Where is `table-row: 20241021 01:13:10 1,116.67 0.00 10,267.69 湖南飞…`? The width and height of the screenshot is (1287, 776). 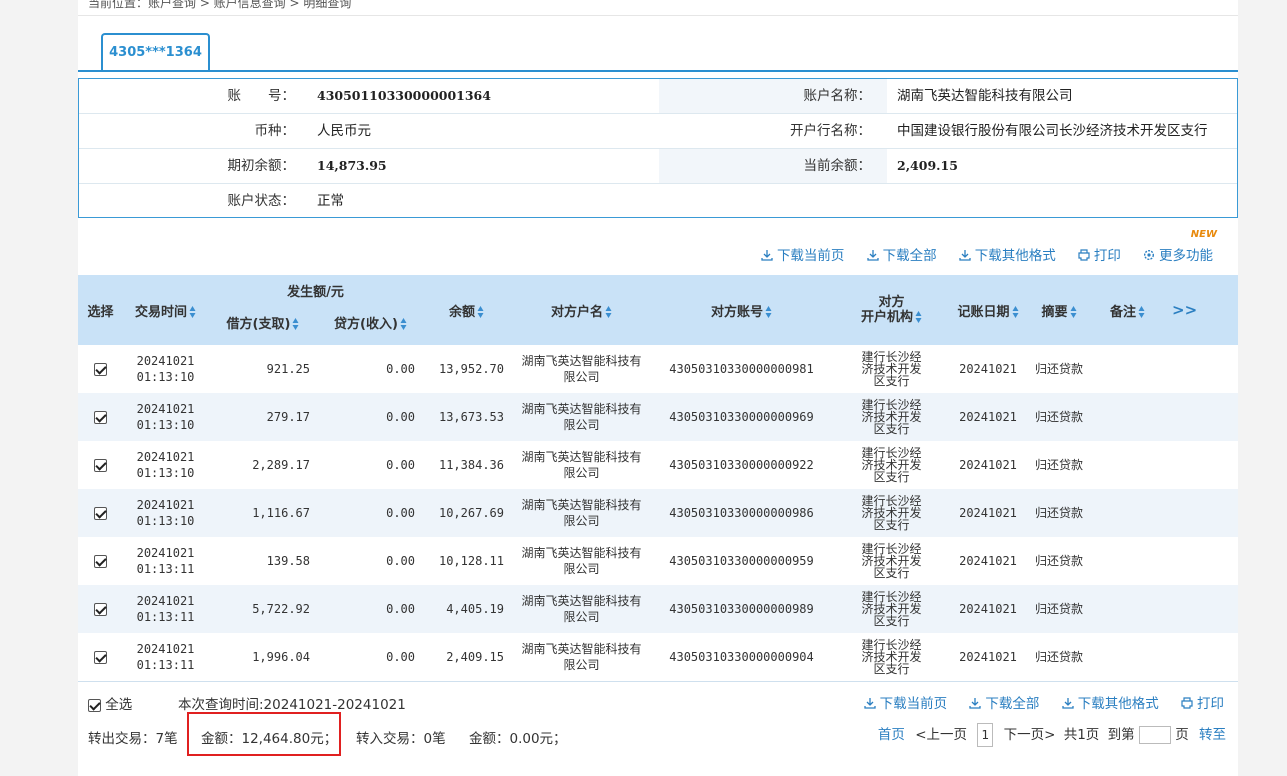 table-row: 20241021 01:13:10 1,116.67 0.00 10,267.69 湖南飞… is located at coordinates (658, 513).